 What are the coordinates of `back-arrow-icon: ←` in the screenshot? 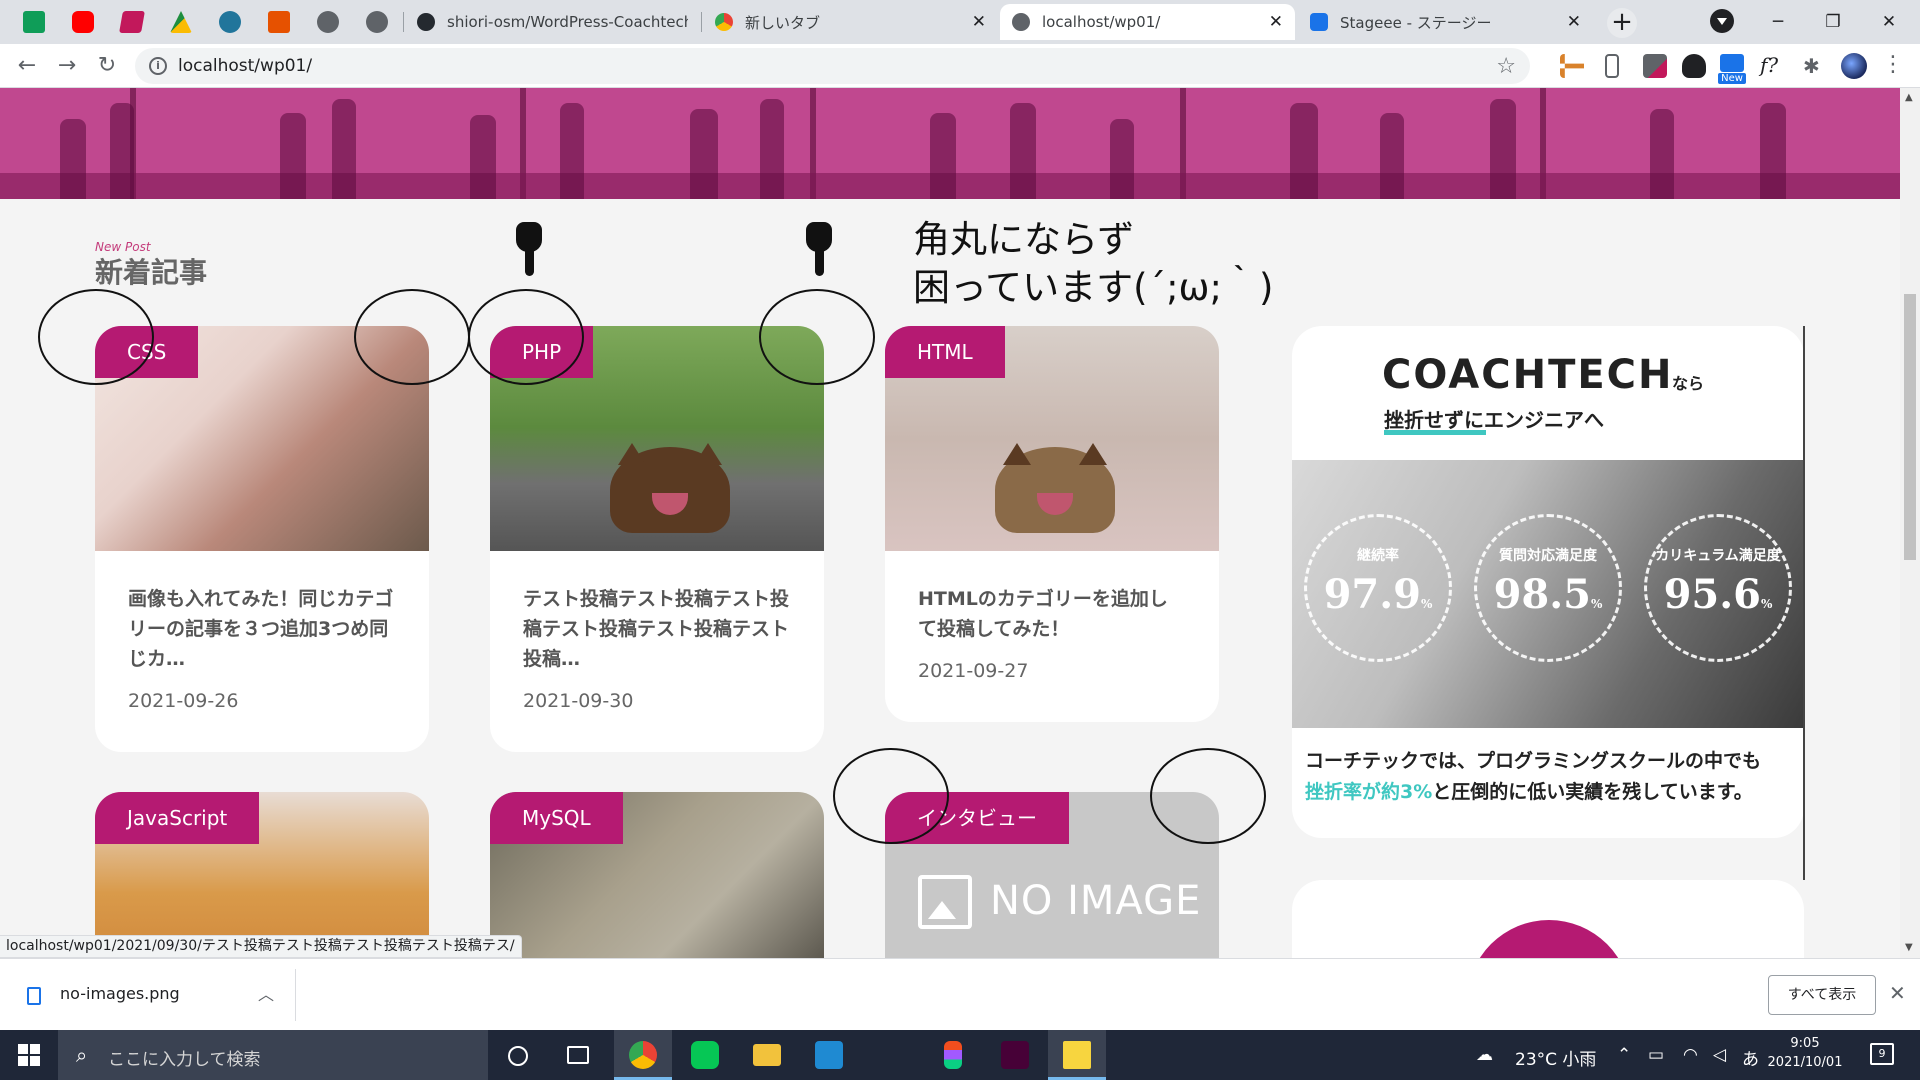 It's located at (27, 66).